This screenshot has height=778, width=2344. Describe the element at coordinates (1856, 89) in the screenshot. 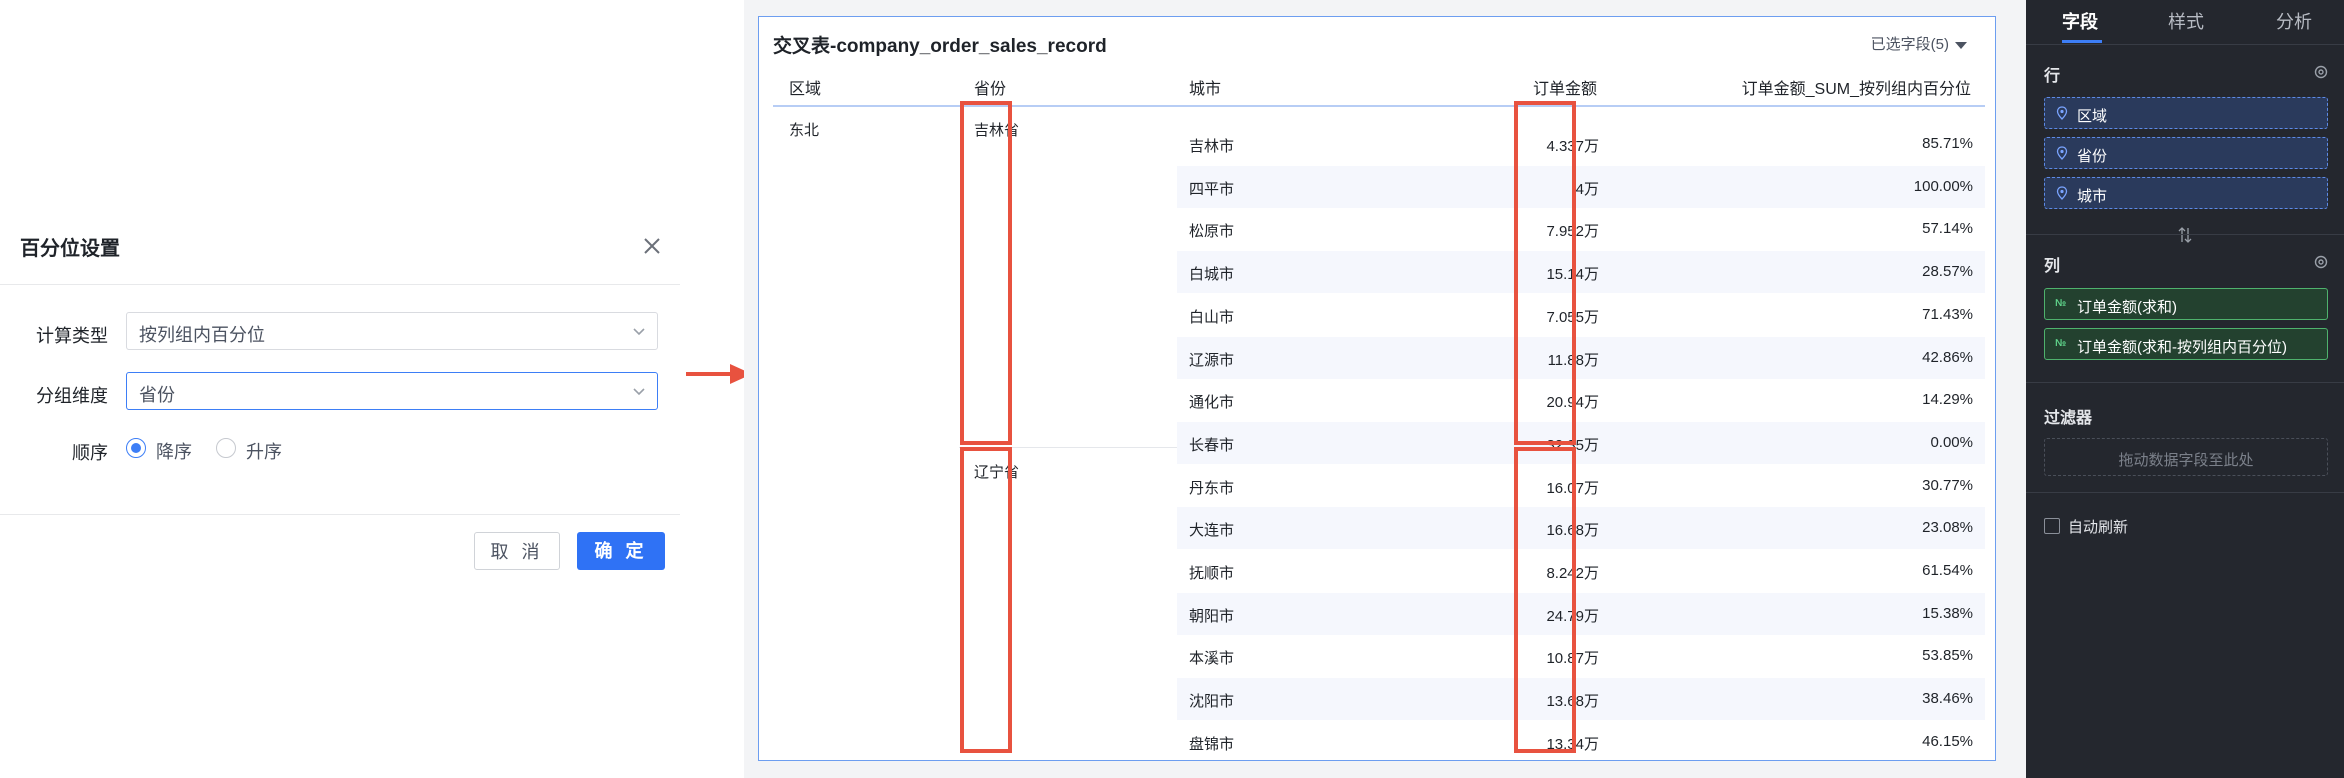

I see `column-header-percentile: 订单金额_SUM_按列组内百分位` at that location.